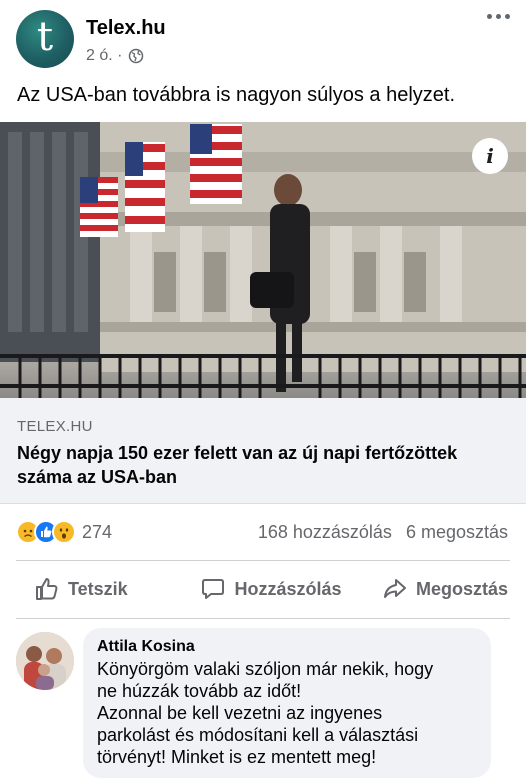  Describe the element at coordinates (213, 589) in the screenshot. I see `comment-bubble-icon` at that location.